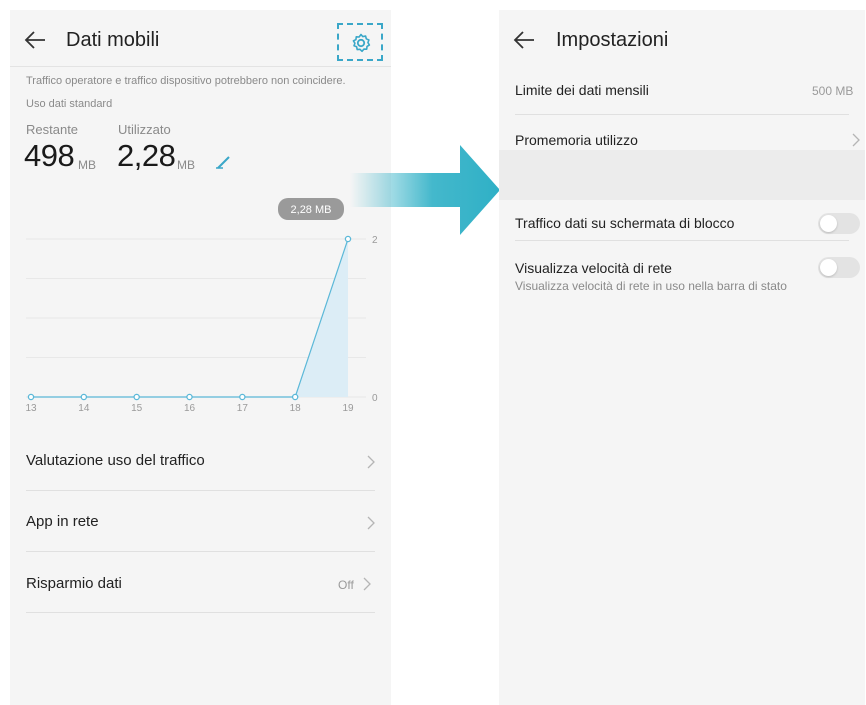 The width and height of the screenshot is (866, 705). Describe the element at coordinates (593, 268) in the screenshot. I see `network-speed-label: Visualizza velocità di rete` at that location.